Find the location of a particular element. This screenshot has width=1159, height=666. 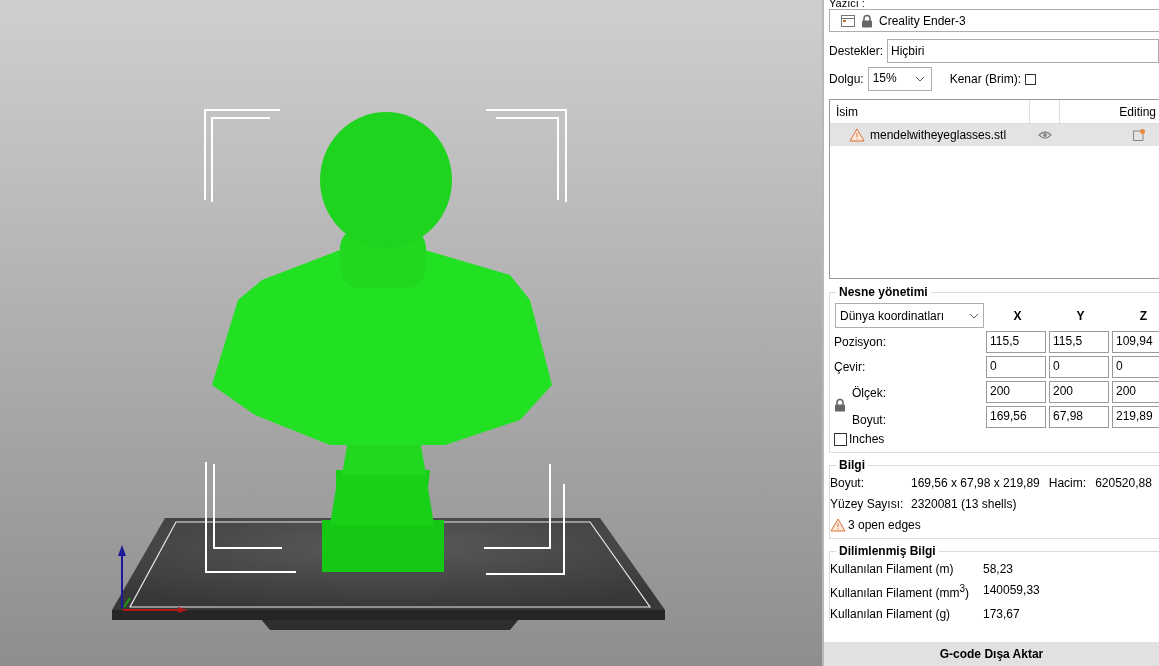

eye-icon is located at coordinates (1045, 135).